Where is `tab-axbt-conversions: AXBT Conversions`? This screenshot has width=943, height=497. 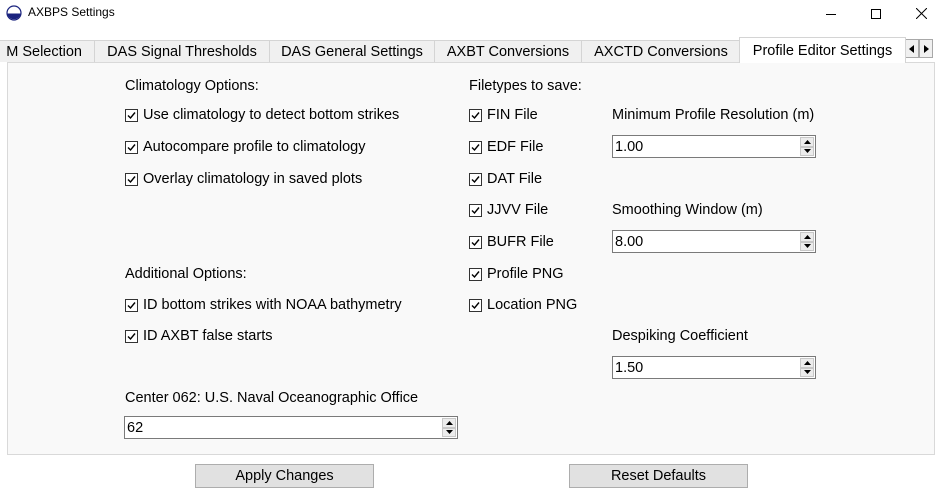
tab-axbt-conversions: AXBT Conversions is located at coordinates (508, 51).